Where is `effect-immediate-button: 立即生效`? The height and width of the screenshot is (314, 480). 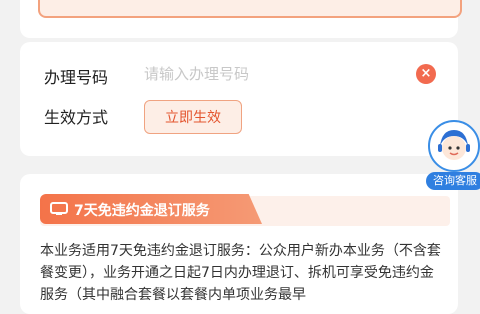
effect-immediate-button: 立即生效 is located at coordinates (193, 117).